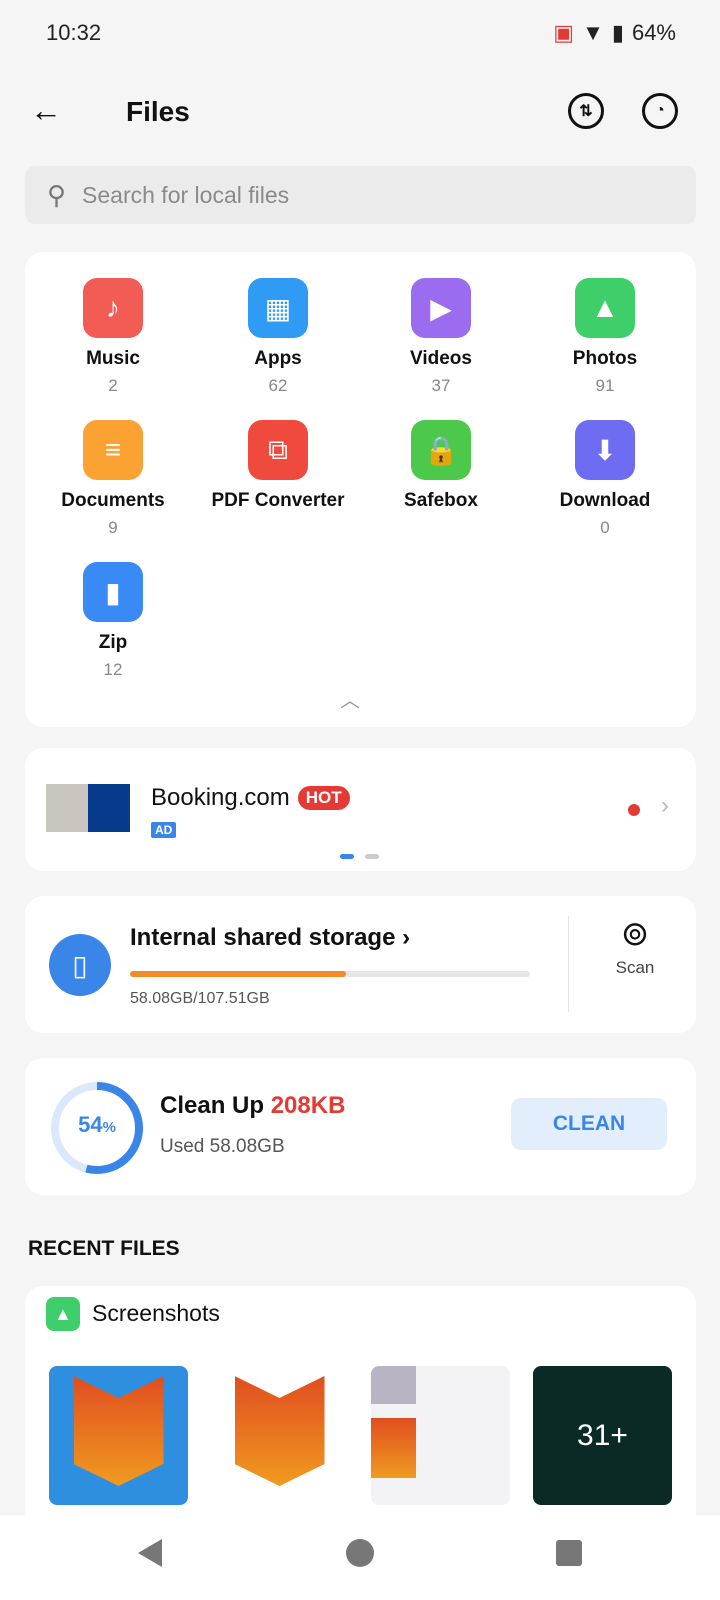 This screenshot has width=720, height=1600. What do you see at coordinates (212, 1105) in the screenshot?
I see `cleanup-title: Clean Up` at bounding box center [212, 1105].